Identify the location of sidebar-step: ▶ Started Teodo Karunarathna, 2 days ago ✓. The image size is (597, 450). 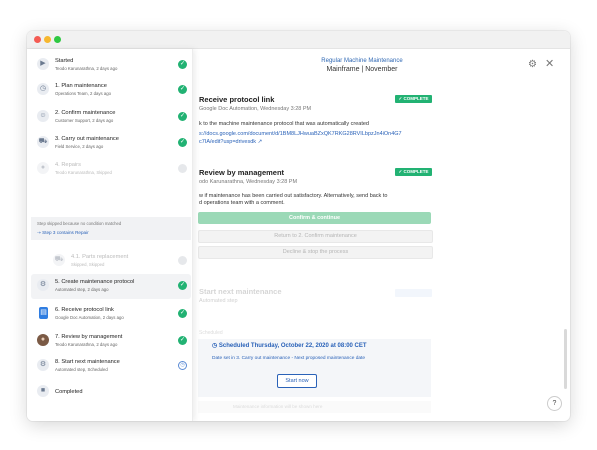
(111, 65).